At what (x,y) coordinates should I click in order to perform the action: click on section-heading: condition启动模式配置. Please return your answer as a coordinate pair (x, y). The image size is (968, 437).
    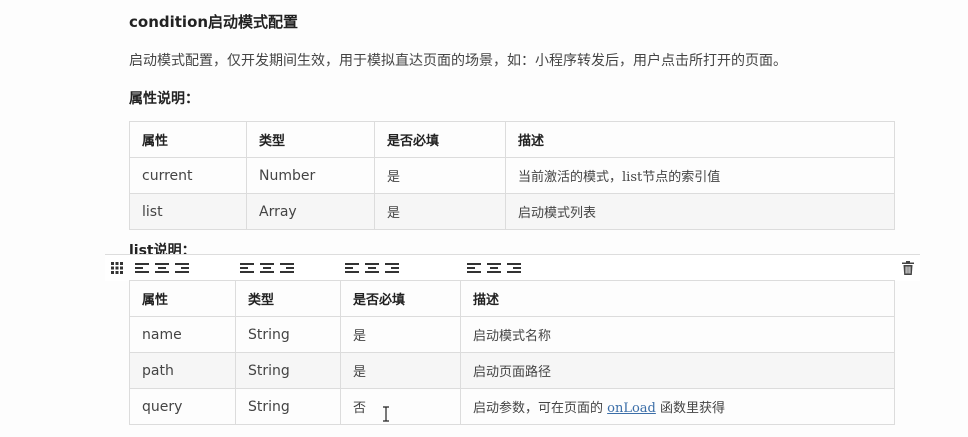
    Looking at the image, I should click on (214, 22).